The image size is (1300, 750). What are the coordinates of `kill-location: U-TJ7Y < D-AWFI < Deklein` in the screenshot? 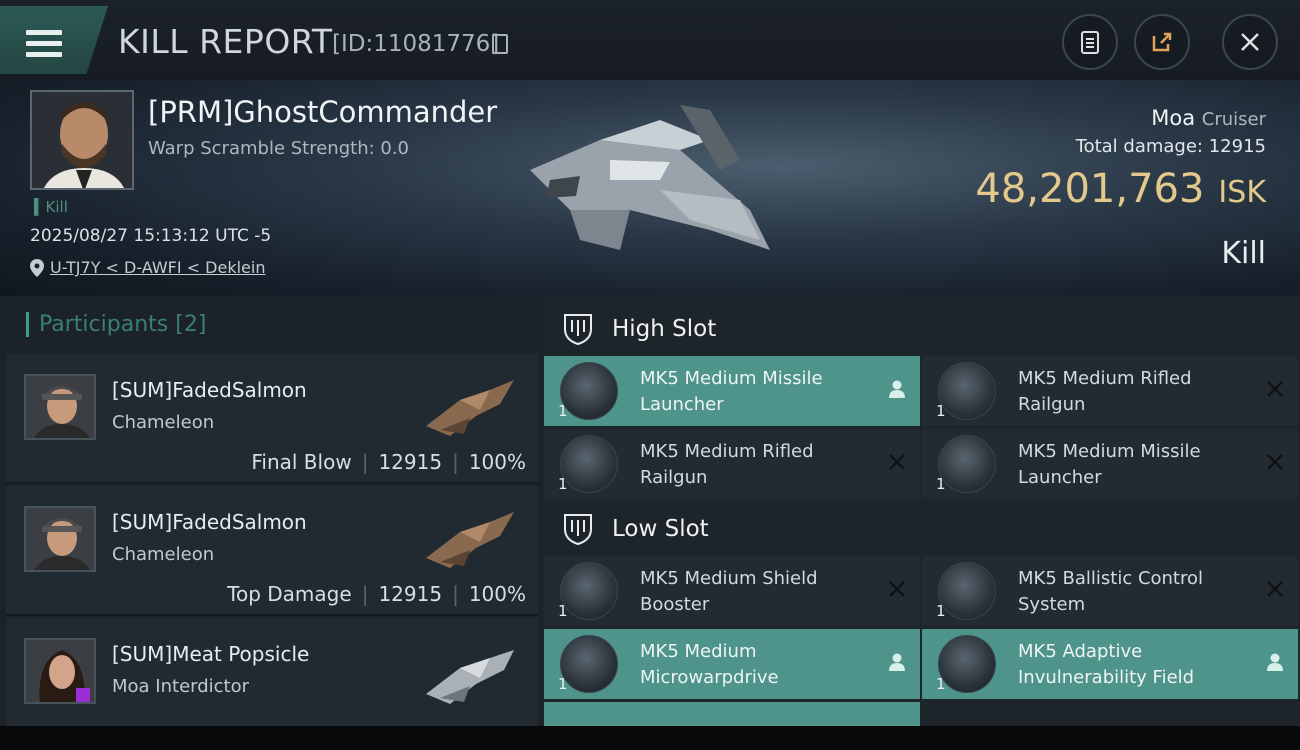 It's located at (147, 267).